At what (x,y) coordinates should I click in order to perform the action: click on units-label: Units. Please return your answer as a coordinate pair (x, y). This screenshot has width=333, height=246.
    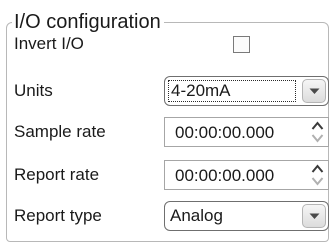
    Looking at the image, I should click on (33, 90).